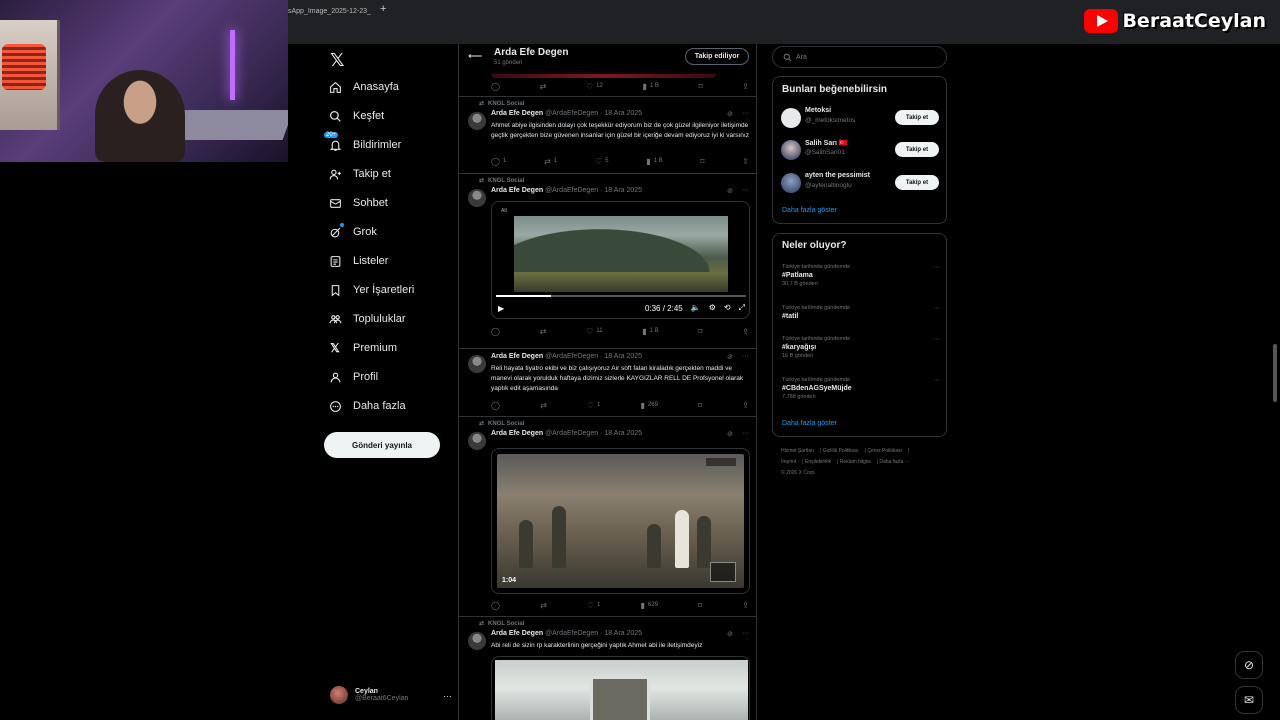  What do you see at coordinates (649, 405) in the screenshot?
I see `views-button: ▮ 269` at bounding box center [649, 405].